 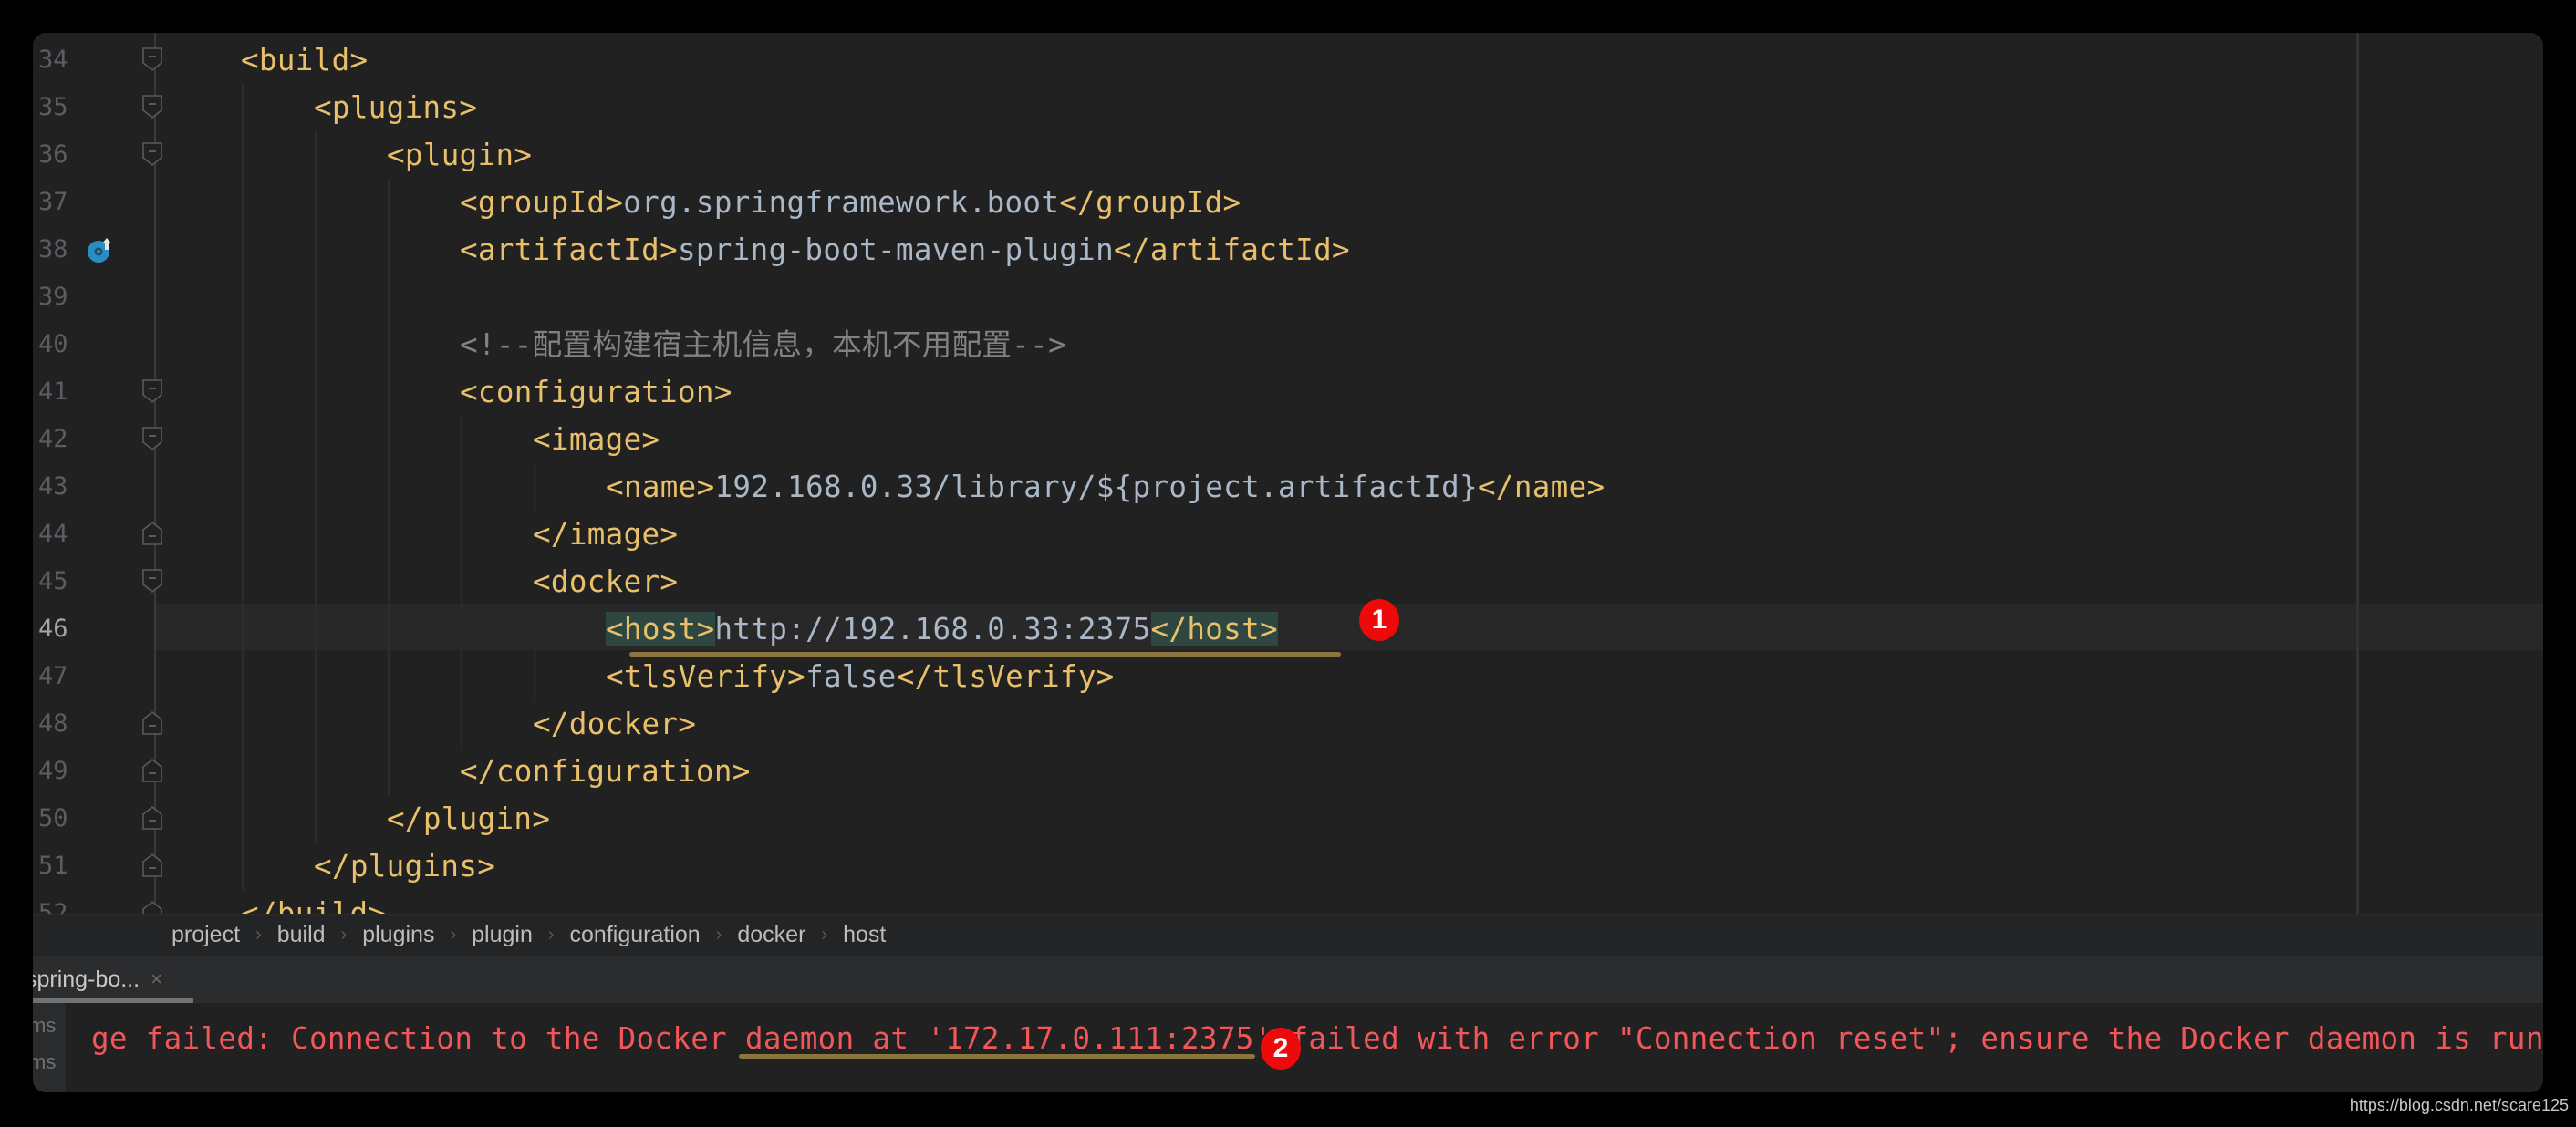 I want to click on code-line: 45 <docker>, so click(x=1288, y=581).